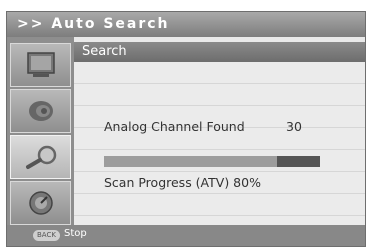  Describe the element at coordinates (46, 235) in the screenshot. I see `back-key-badge: BACK` at that location.